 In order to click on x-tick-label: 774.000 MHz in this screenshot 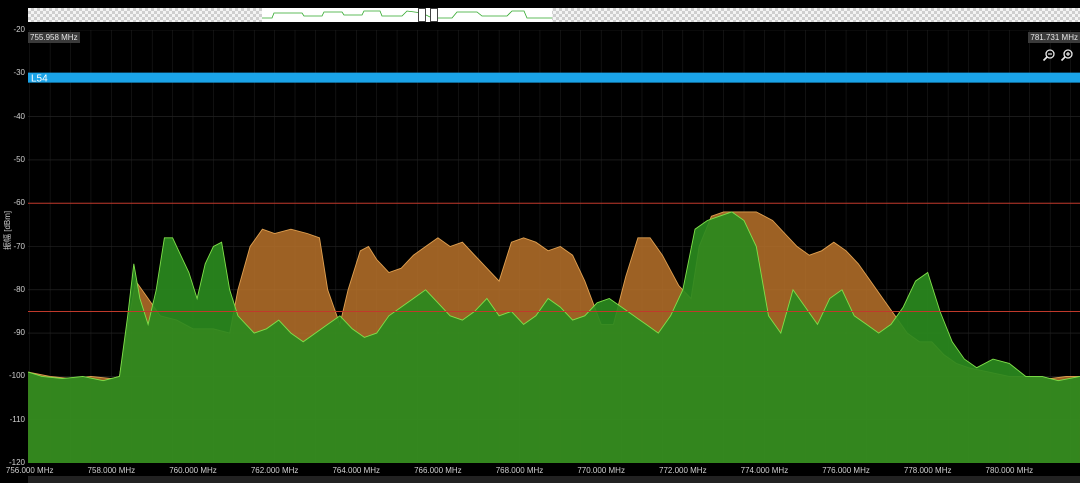, I will do `click(764, 470)`.